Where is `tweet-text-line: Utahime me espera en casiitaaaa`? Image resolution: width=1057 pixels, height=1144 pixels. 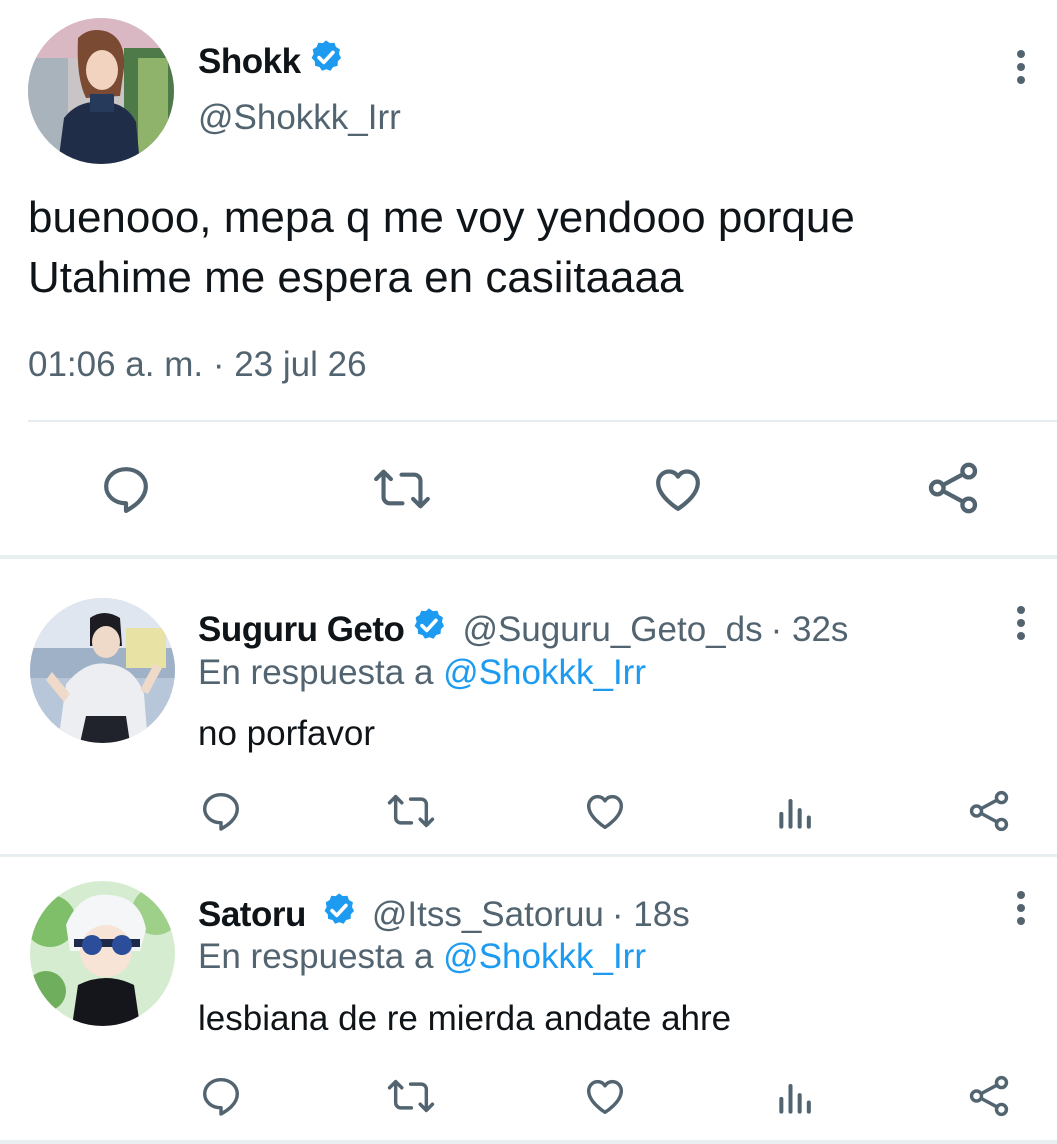 tweet-text-line: Utahime me espera en casiitaaaa is located at coordinates (356, 277).